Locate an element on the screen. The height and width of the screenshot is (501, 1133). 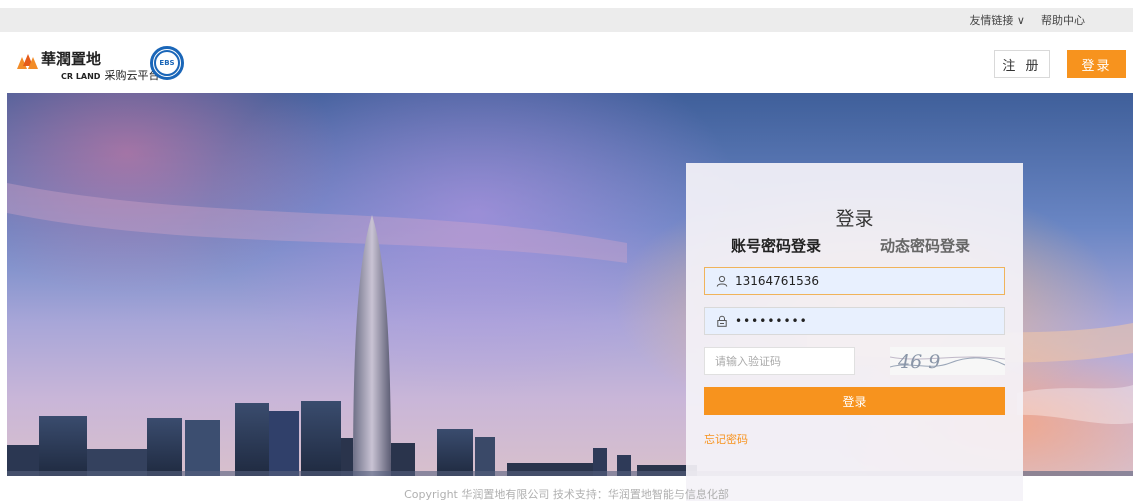
top-utility-bar: 友情链接 ∨ 帮助中心 is located at coordinates (566, 20).